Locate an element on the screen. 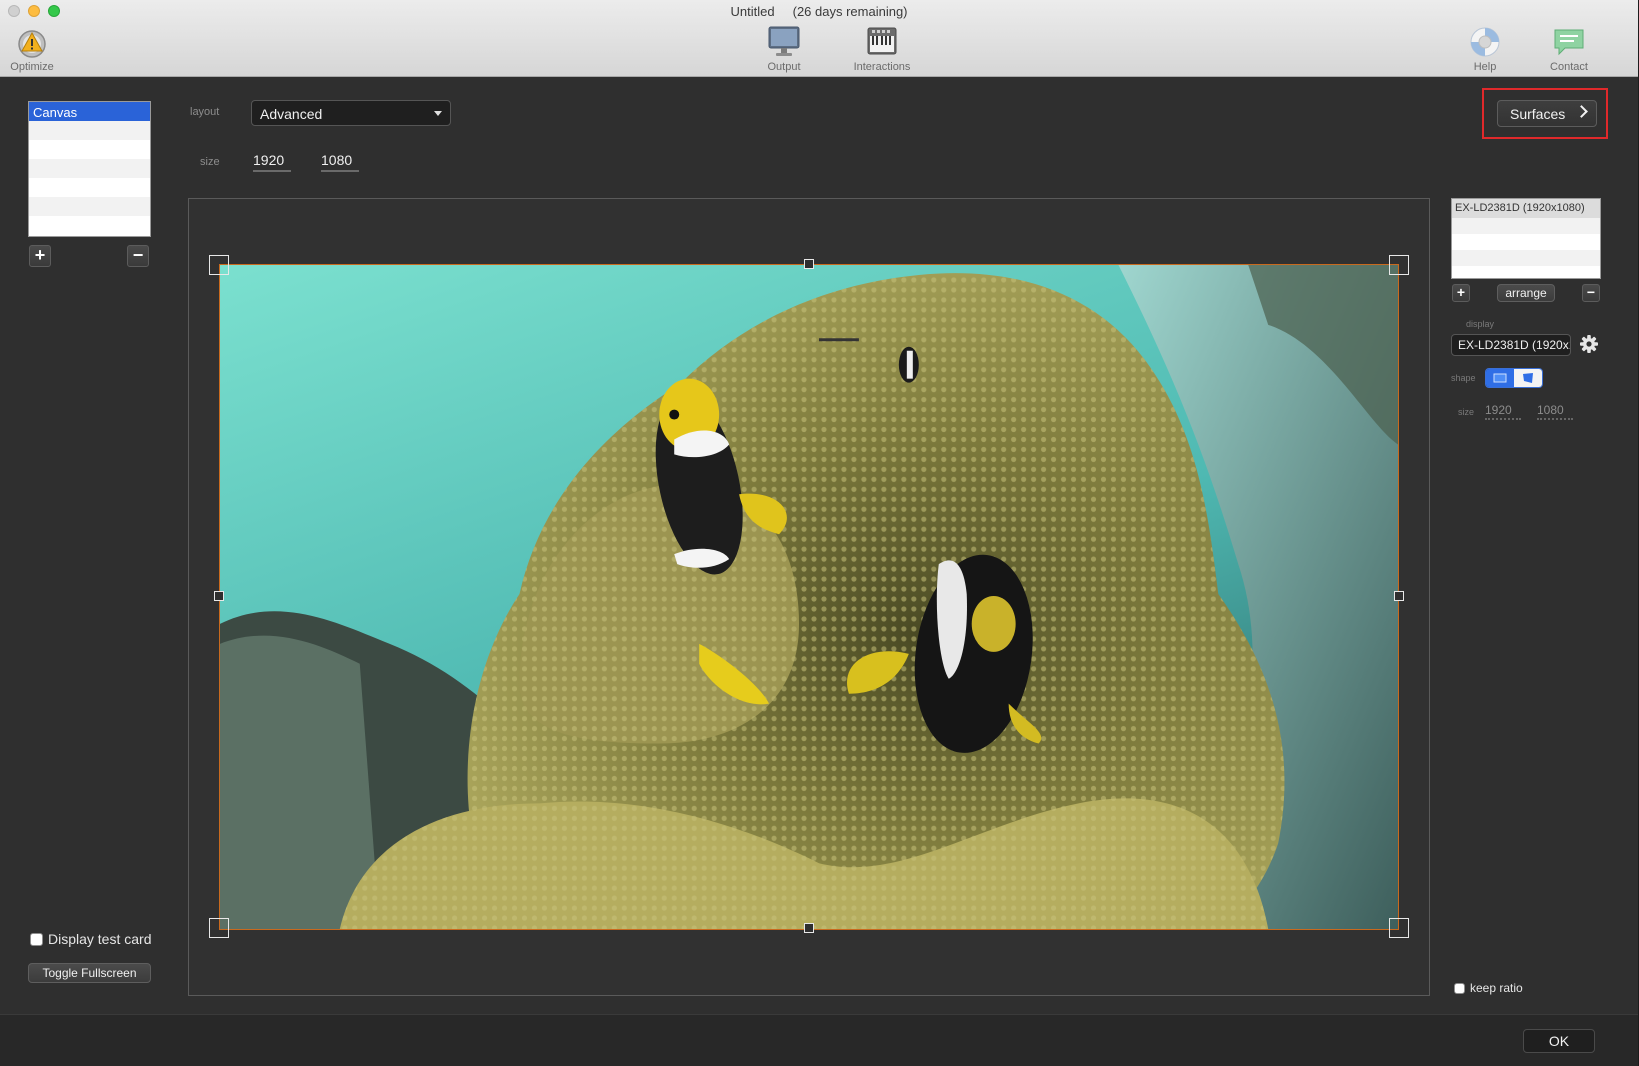 The height and width of the screenshot is (1066, 1639). canvas-width-field: 1920 is located at coordinates (272, 162).